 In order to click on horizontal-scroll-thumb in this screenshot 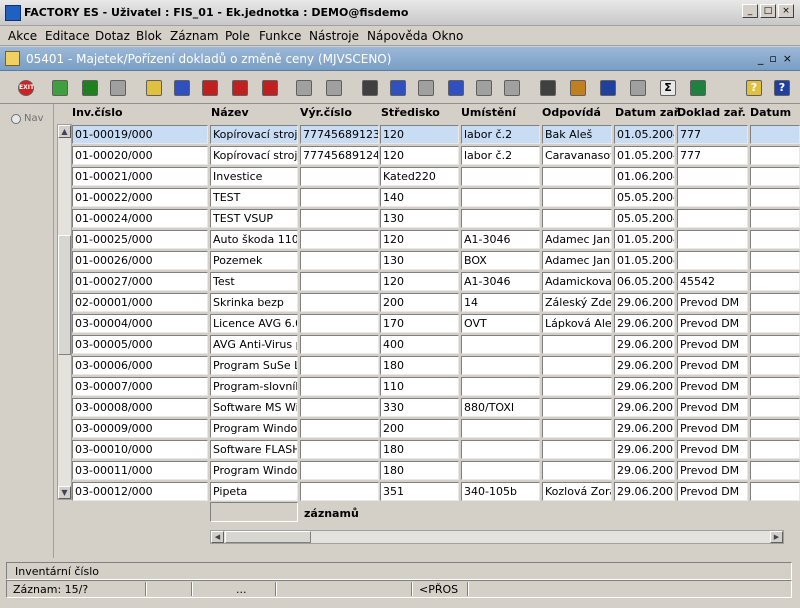, I will do `click(268, 537)`.